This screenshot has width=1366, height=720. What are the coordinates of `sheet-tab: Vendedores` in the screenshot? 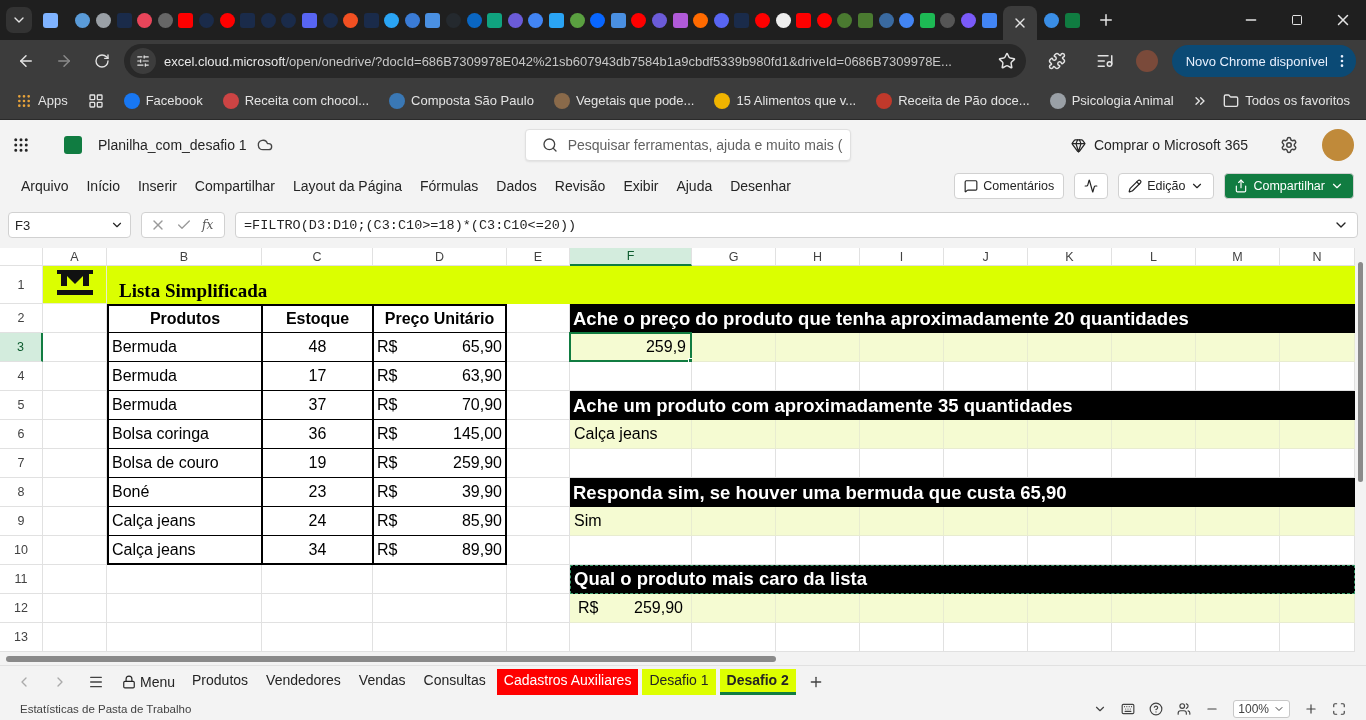 It's located at (303, 681).